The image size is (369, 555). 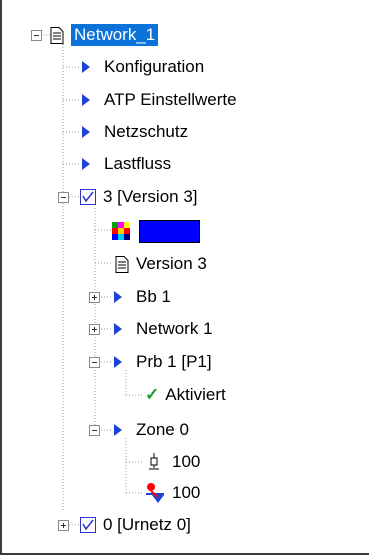 I want to click on version3-collapse-toggle, so click(x=63, y=197).